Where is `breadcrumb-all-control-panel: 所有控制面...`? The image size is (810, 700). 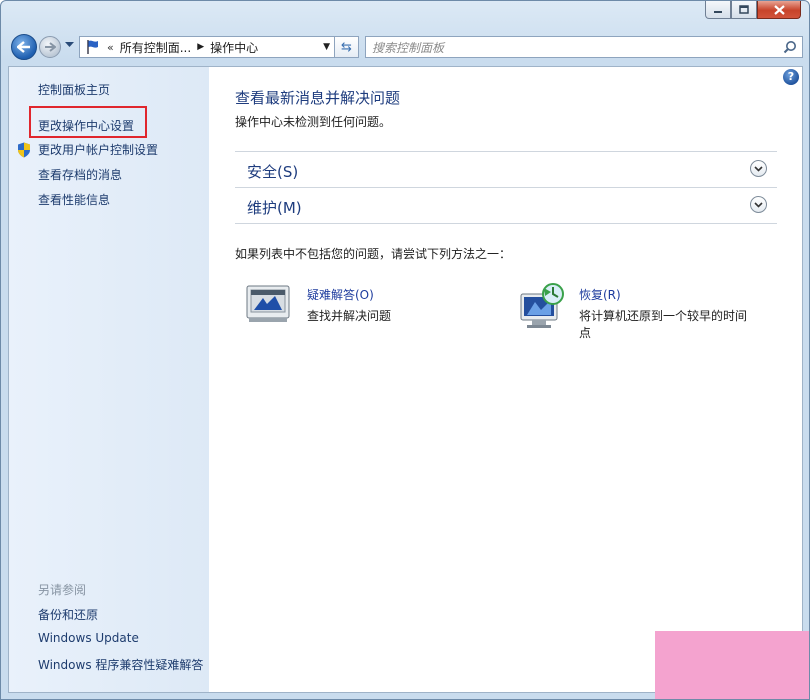 breadcrumb-all-control-panel: 所有控制面... is located at coordinates (155, 47).